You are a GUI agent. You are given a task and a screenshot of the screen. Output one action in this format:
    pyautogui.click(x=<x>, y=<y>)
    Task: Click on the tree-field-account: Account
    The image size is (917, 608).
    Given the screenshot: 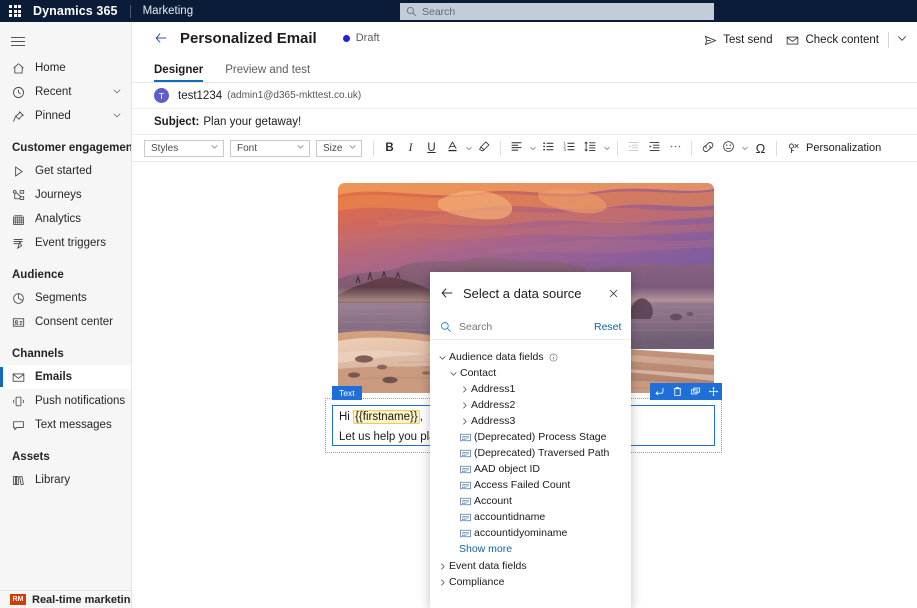 What is the action you would take?
    pyautogui.click(x=530, y=501)
    